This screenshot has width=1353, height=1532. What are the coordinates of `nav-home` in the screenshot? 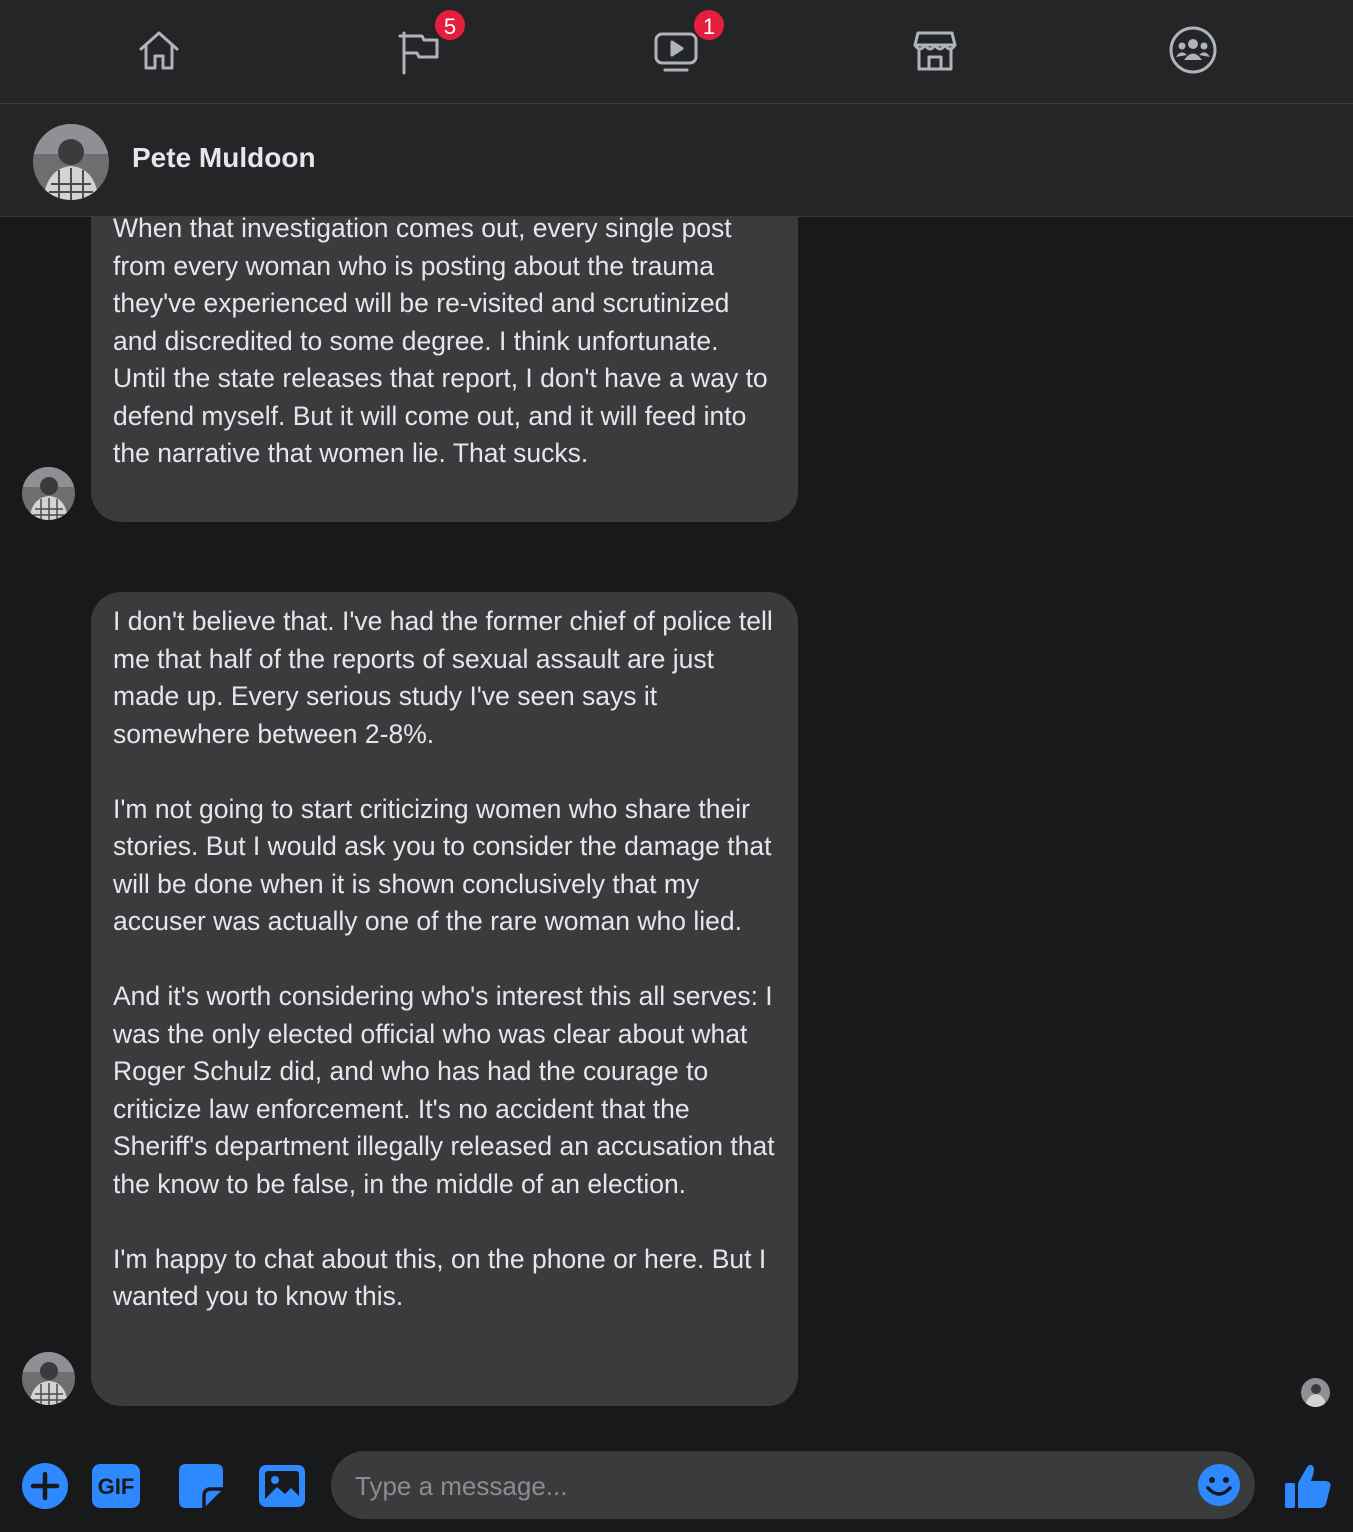 It's located at (159, 50).